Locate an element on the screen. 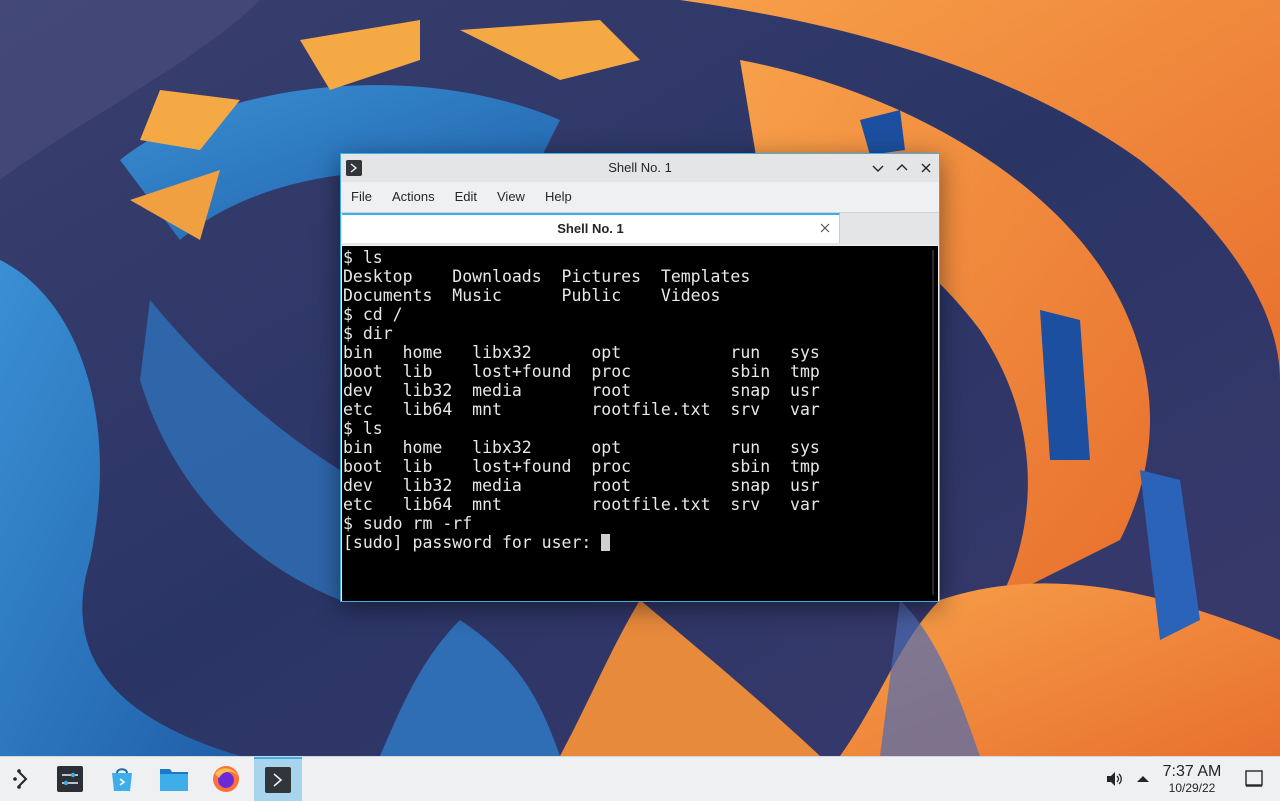 The height and width of the screenshot is (801, 1280). tray-expand-icon is located at coordinates (1143, 779).